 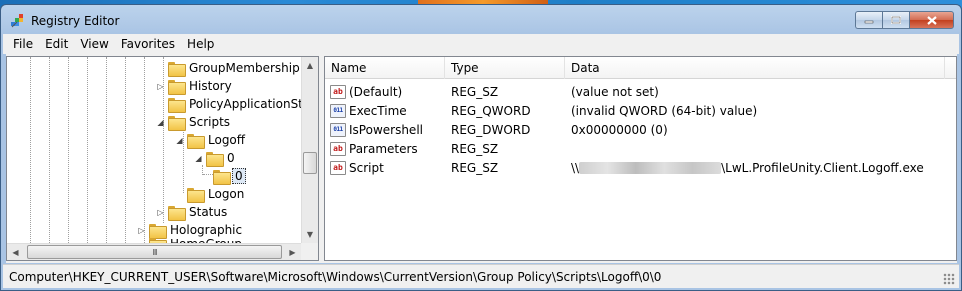 I want to click on close-icon, so click(x=931, y=20).